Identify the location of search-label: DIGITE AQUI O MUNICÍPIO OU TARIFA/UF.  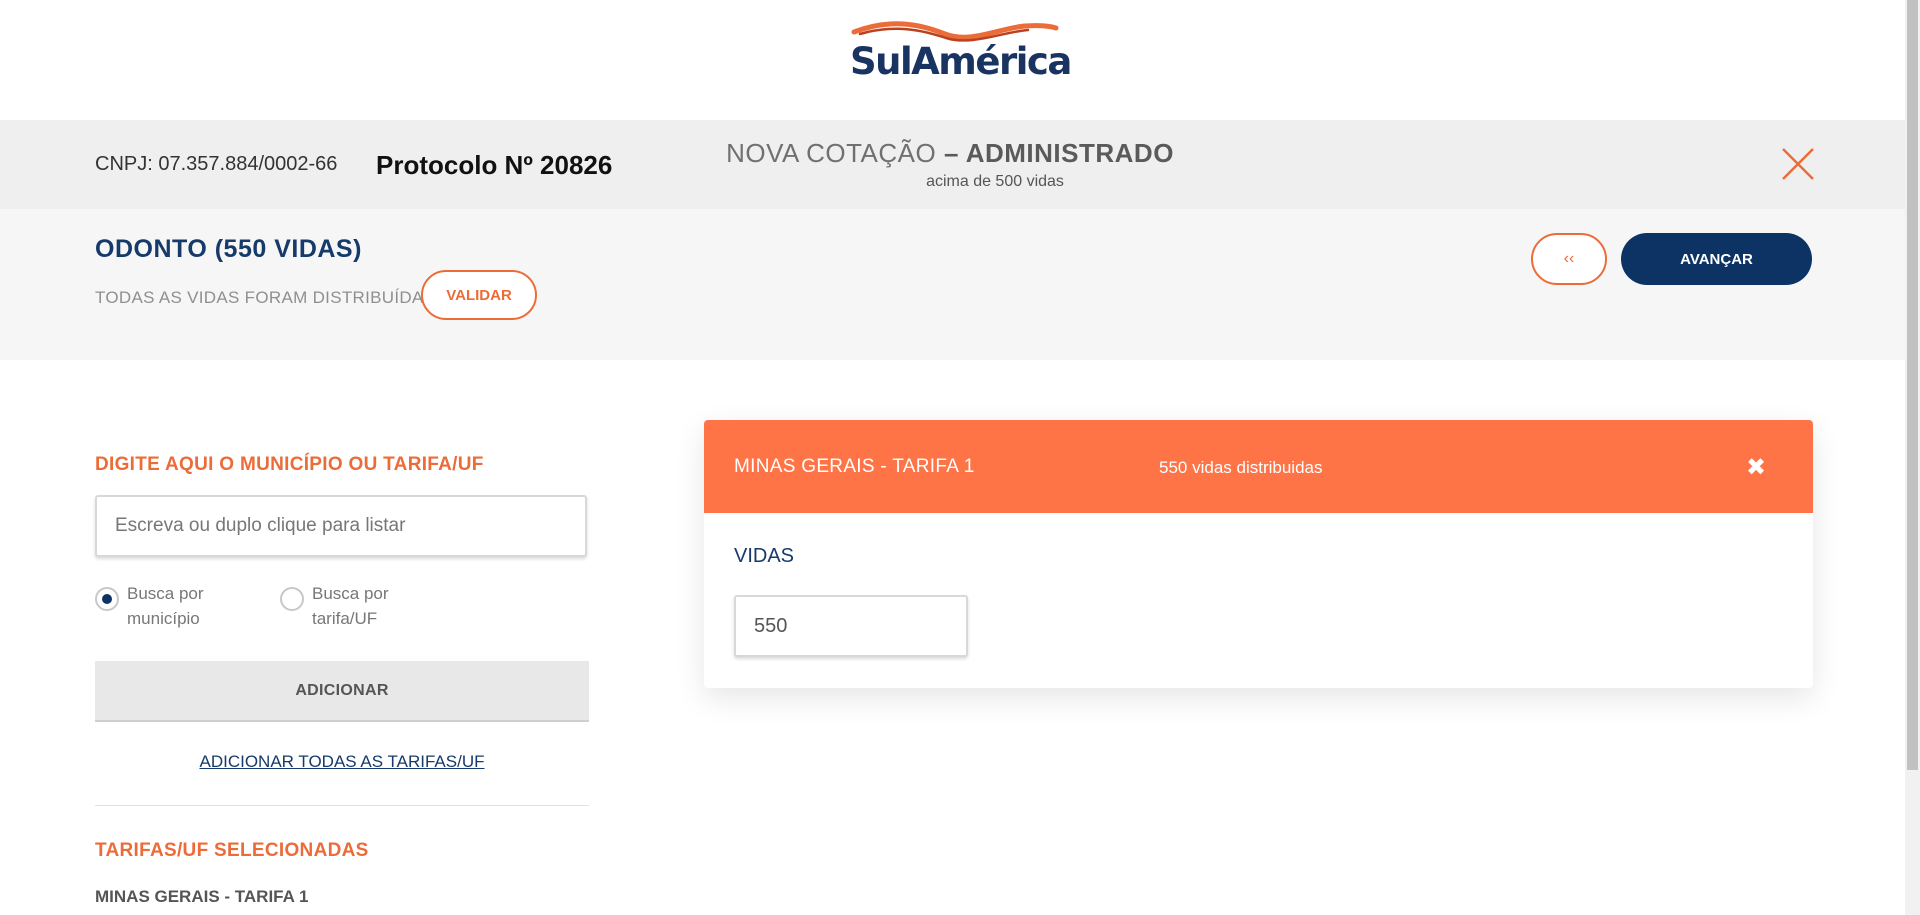
(289, 464).